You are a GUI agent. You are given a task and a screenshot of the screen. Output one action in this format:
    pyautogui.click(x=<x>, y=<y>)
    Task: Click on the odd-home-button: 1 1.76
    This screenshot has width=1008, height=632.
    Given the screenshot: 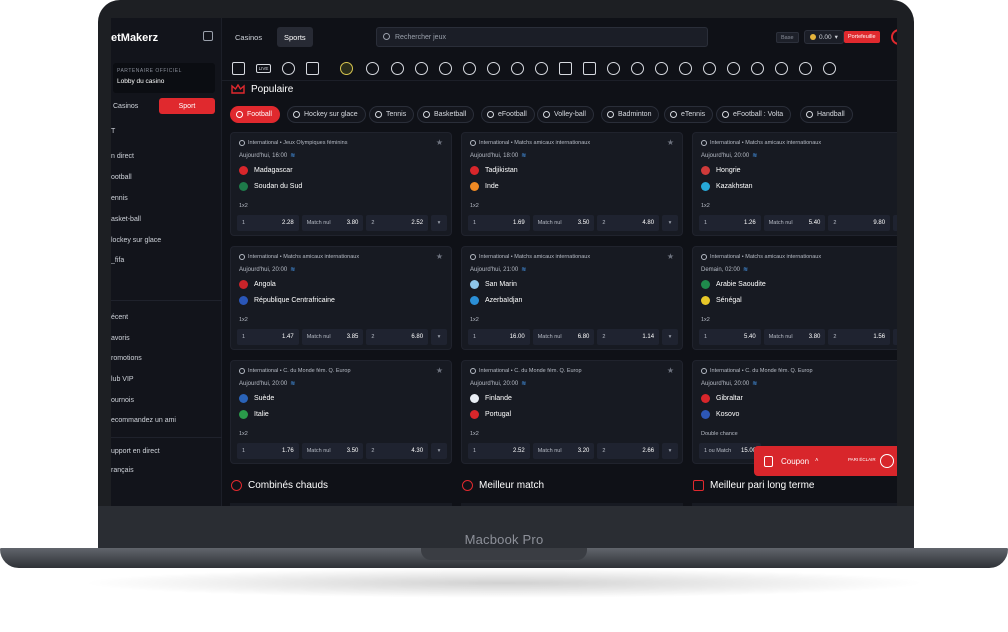 What is the action you would take?
    pyautogui.click(x=268, y=451)
    